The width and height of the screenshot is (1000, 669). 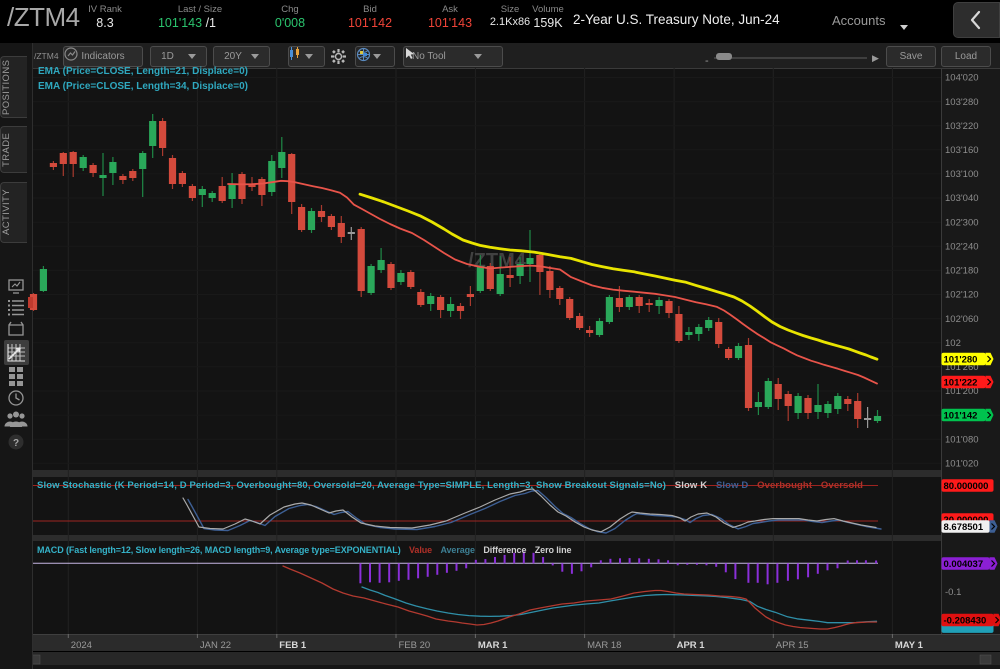 I want to click on svg-text: MAY 1, so click(x=909, y=645).